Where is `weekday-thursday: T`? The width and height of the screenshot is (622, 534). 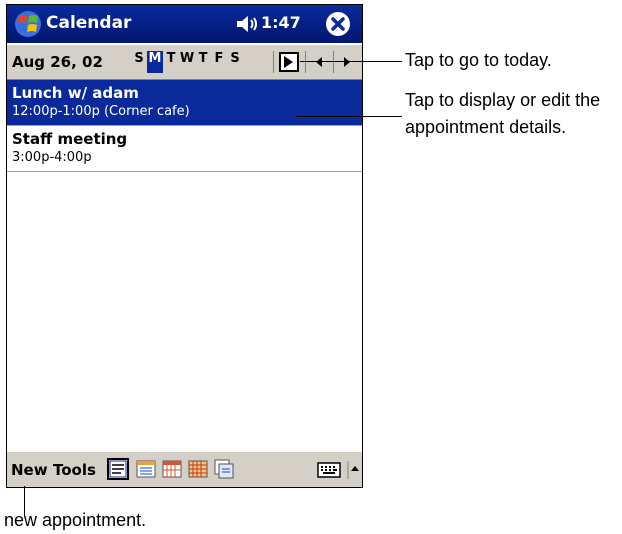 weekday-thursday: T is located at coordinates (203, 62).